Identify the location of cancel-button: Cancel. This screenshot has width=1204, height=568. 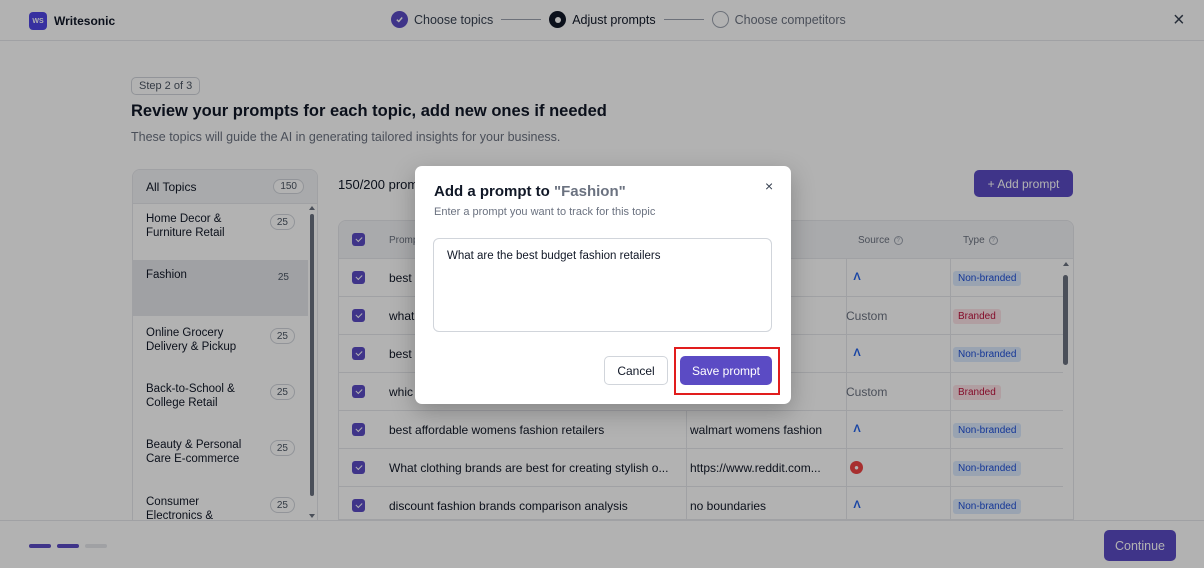
(636, 370).